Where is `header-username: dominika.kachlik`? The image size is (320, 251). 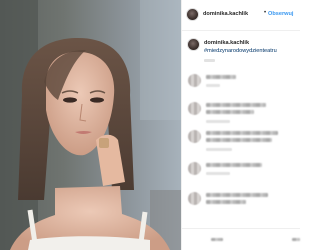
header-username: dominika.kachlik is located at coordinates (225, 14).